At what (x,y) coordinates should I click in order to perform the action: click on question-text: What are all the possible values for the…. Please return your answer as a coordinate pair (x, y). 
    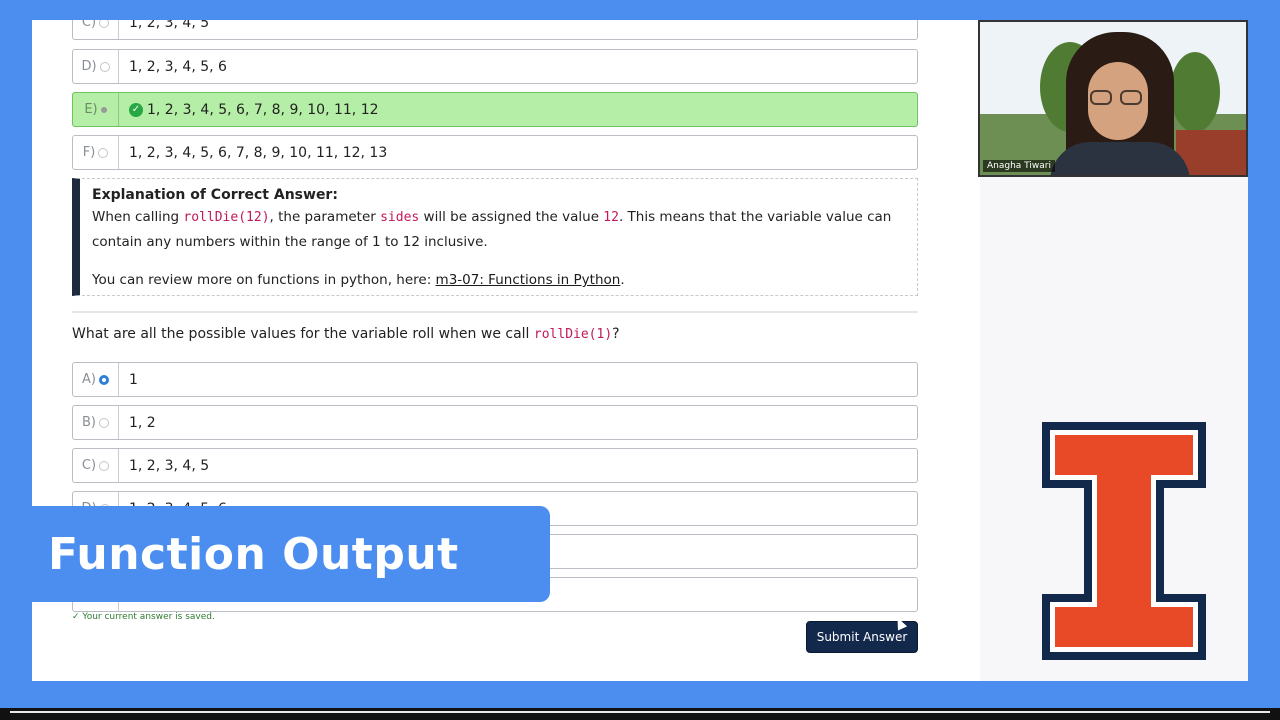
    Looking at the image, I should click on (346, 334).